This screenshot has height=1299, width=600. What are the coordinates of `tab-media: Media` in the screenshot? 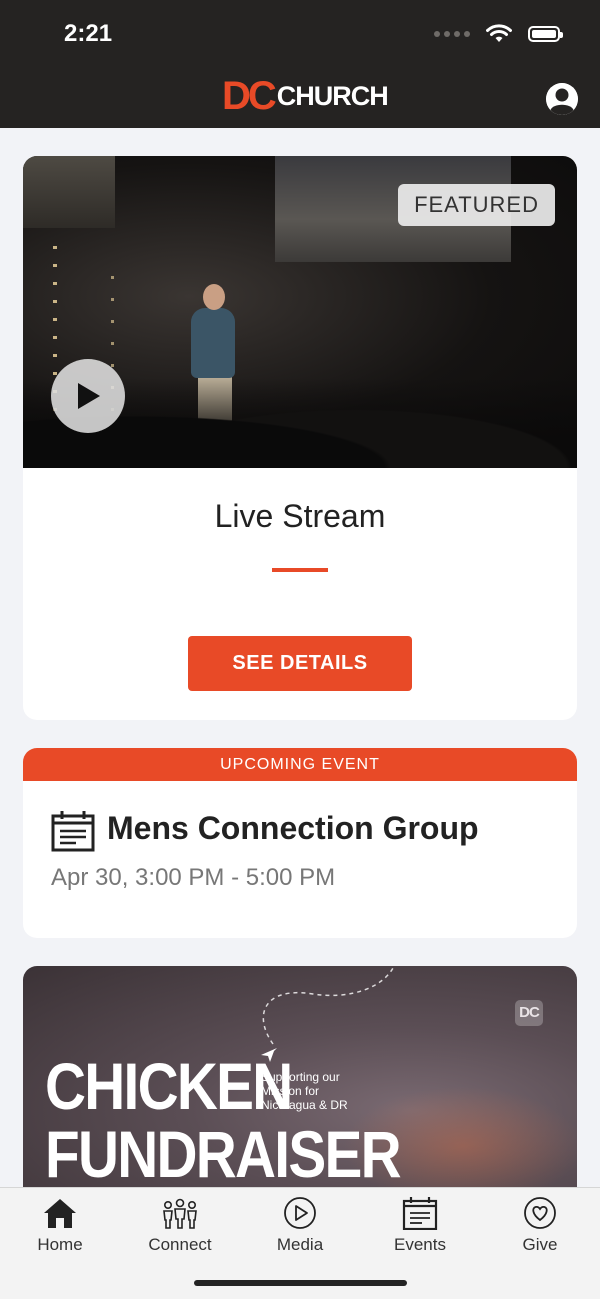 It's located at (300, 1228).